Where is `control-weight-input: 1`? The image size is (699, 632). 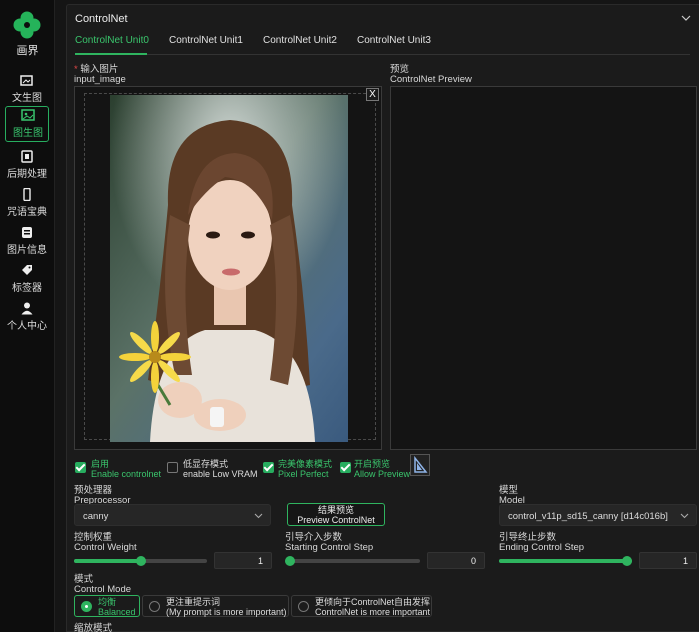 control-weight-input: 1 is located at coordinates (243, 560).